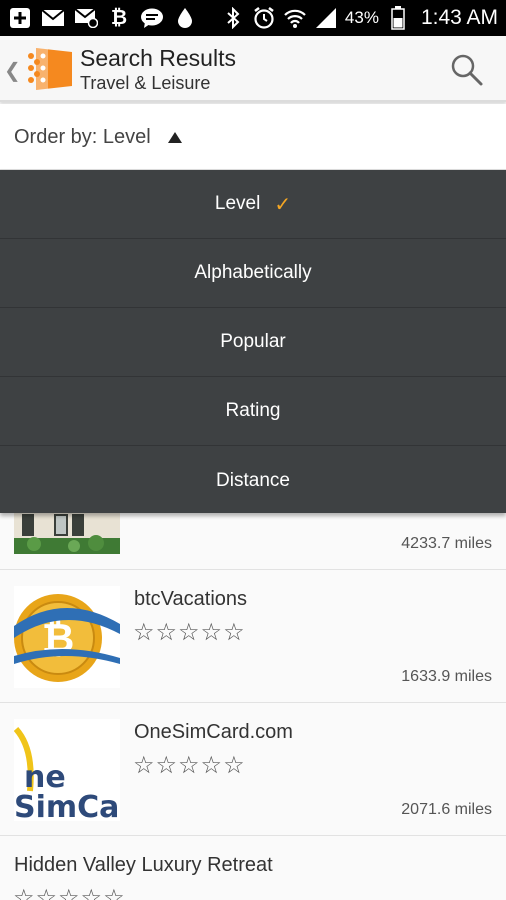  Describe the element at coordinates (50, 69) in the screenshot. I see `app-logo` at that location.